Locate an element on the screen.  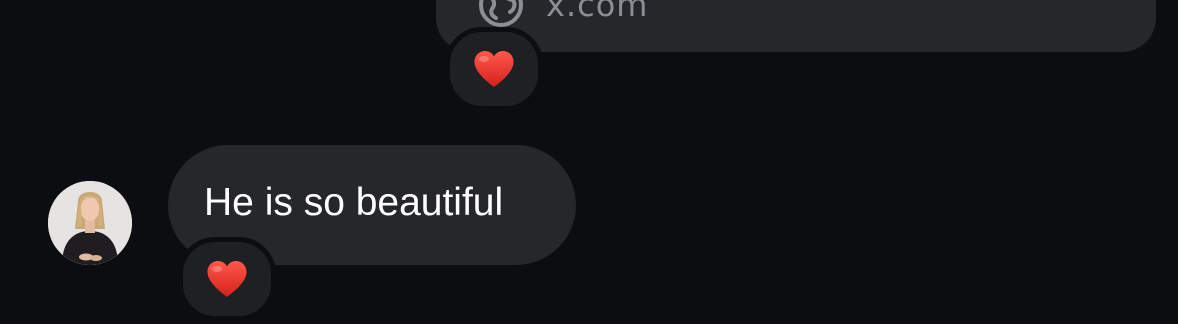
reaction-heart-message is located at coordinates (227, 279).